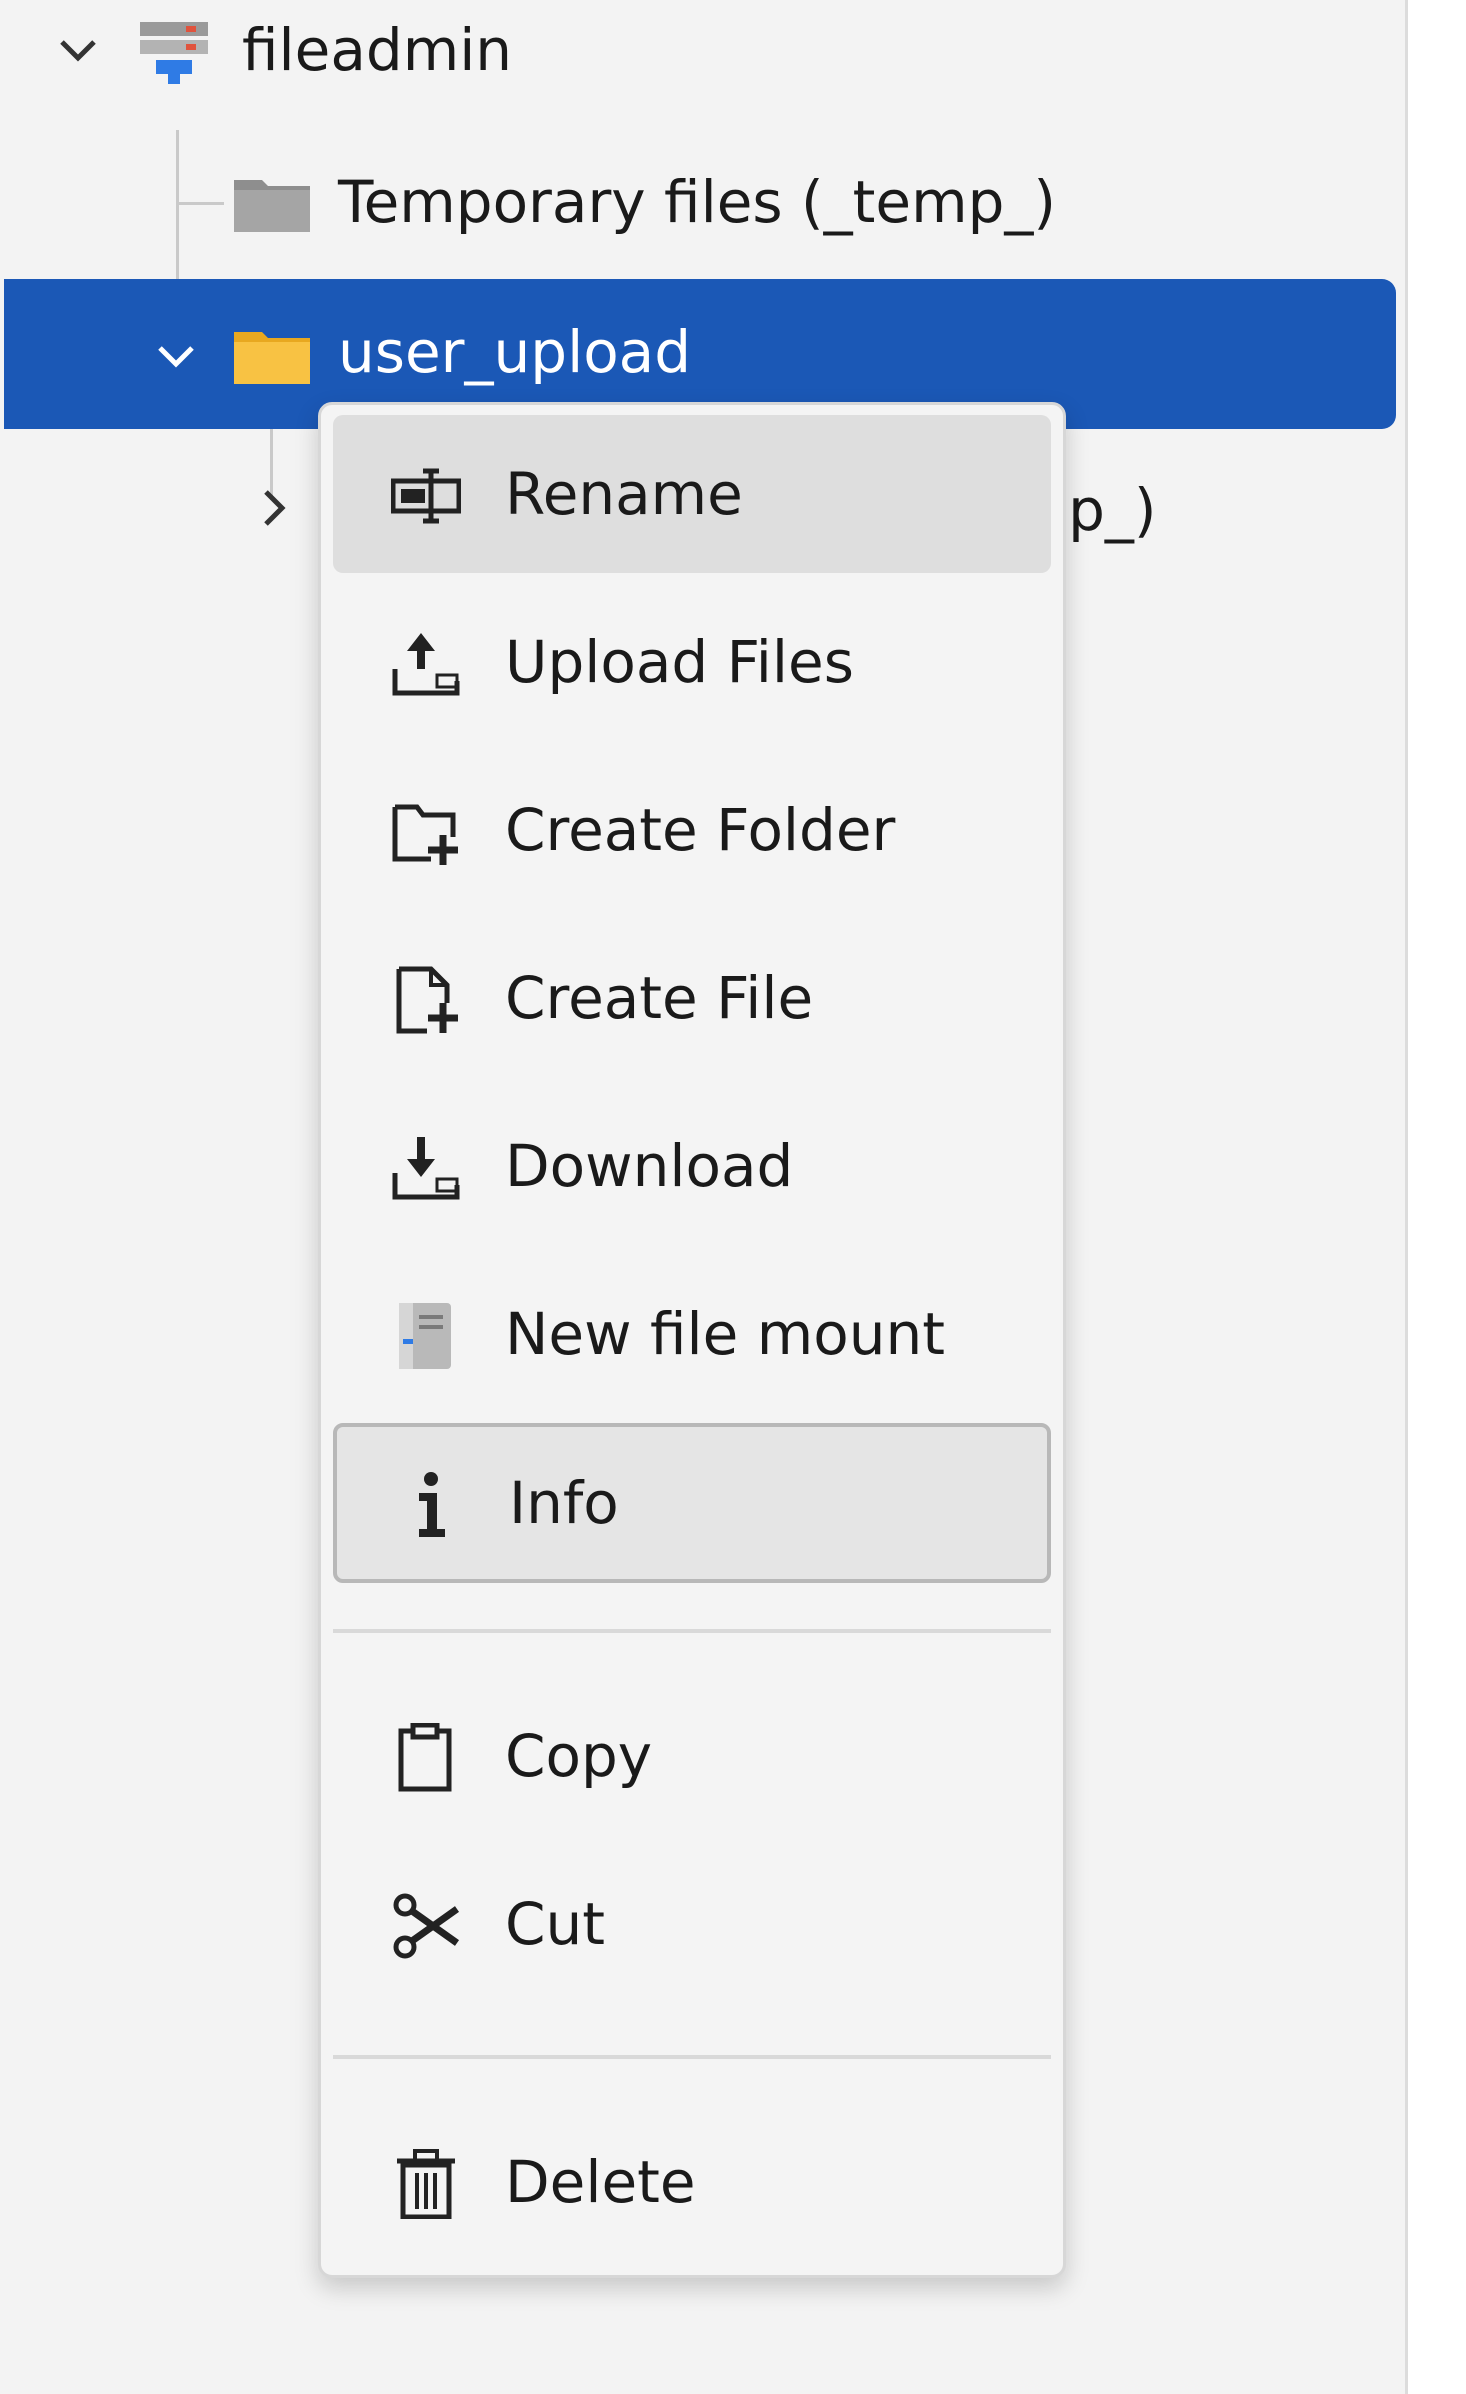  Describe the element at coordinates (272, 206) in the screenshot. I see `folder-gray-icon` at that location.